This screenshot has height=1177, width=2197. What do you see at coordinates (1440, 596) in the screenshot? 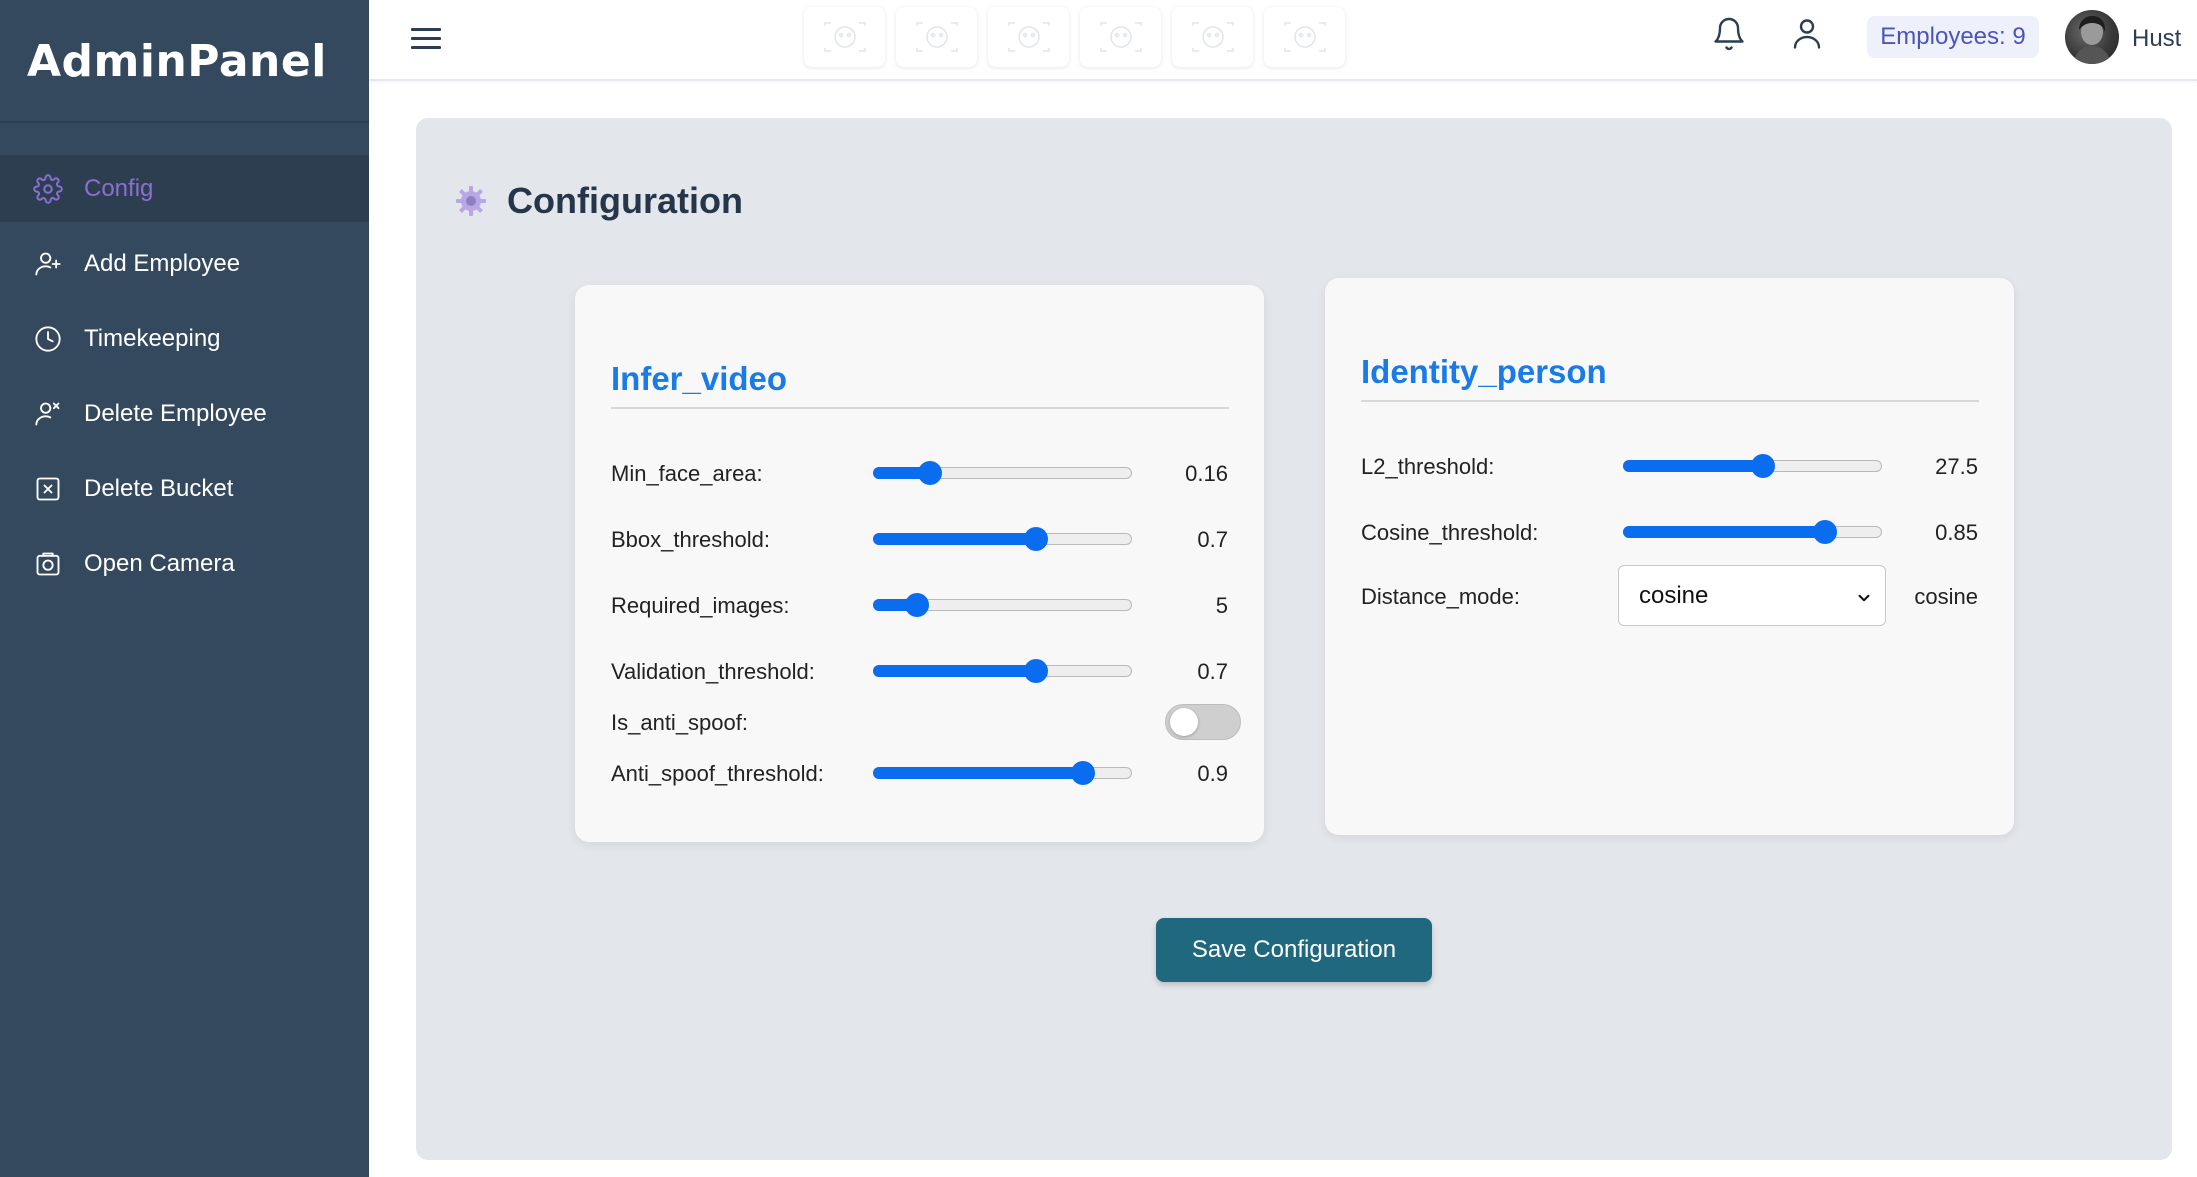
I see `distance-mode-label: Distance_mode:` at bounding box center [1440, 596].